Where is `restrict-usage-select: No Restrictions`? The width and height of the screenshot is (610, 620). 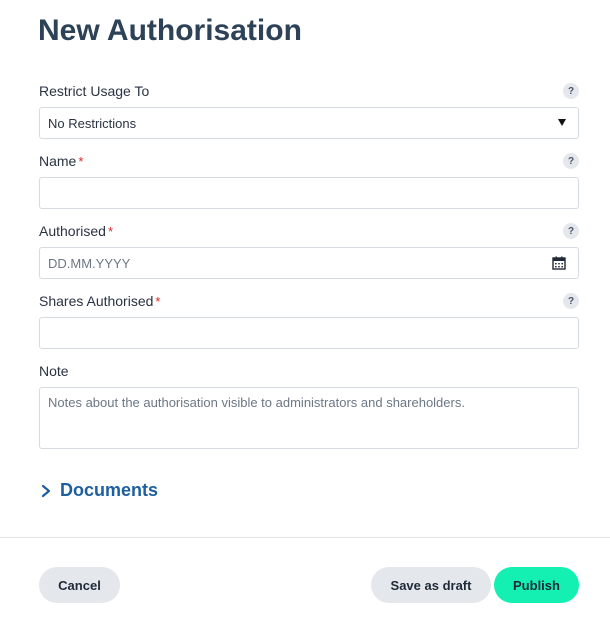 restrict-usage-select: No Restrictions is located at coordinates (309, 123).